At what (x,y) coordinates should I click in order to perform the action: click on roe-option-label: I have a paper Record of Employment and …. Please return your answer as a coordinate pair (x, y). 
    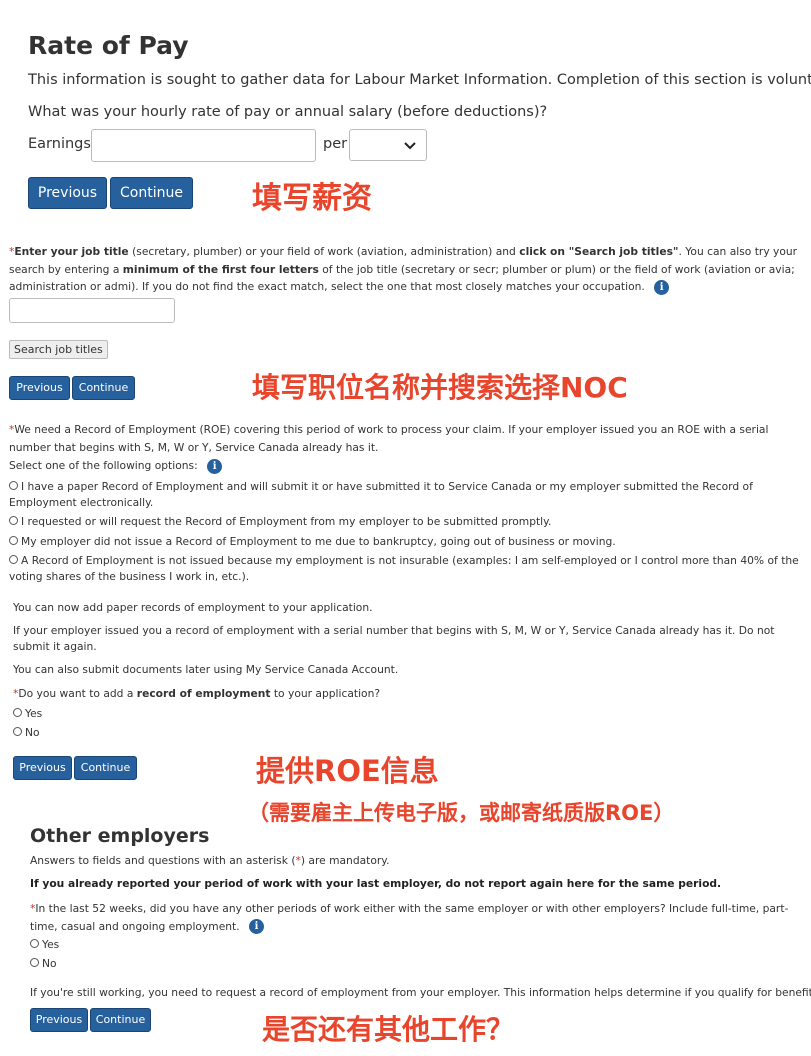
    Looking at the image, I should click on (381, 494).